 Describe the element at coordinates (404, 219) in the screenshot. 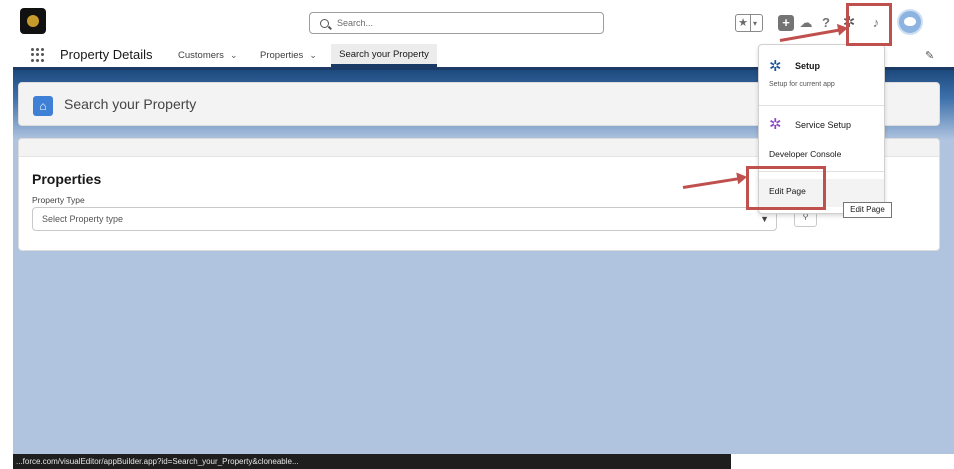

I see `property-type-select: Select Property type ▼` at that location.